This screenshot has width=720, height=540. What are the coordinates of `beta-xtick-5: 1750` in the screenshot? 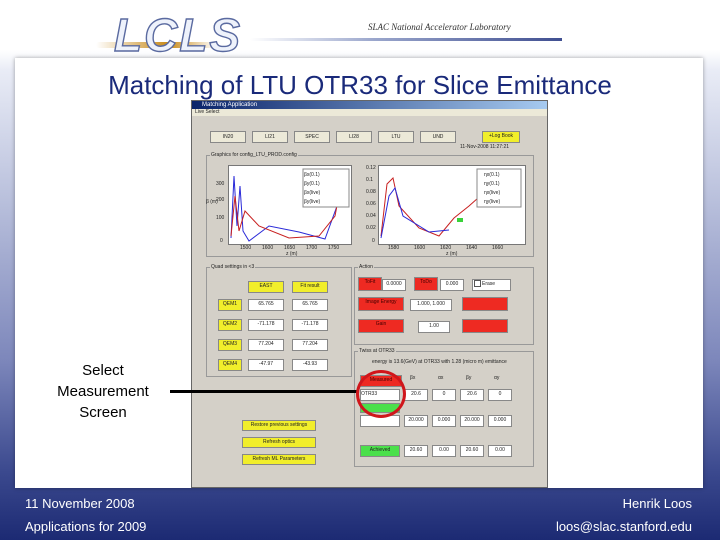 It's located at (334, 248).